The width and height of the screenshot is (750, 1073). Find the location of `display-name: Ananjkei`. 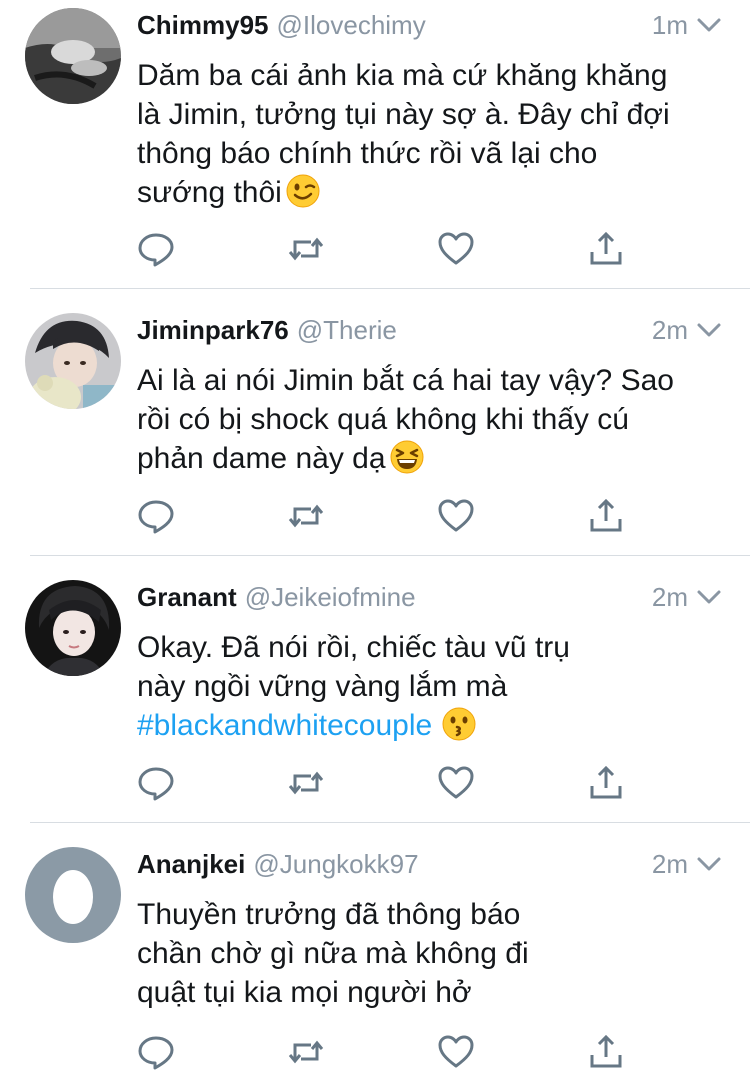

display-name: Ananjkei is located at coordinates (191, 864).